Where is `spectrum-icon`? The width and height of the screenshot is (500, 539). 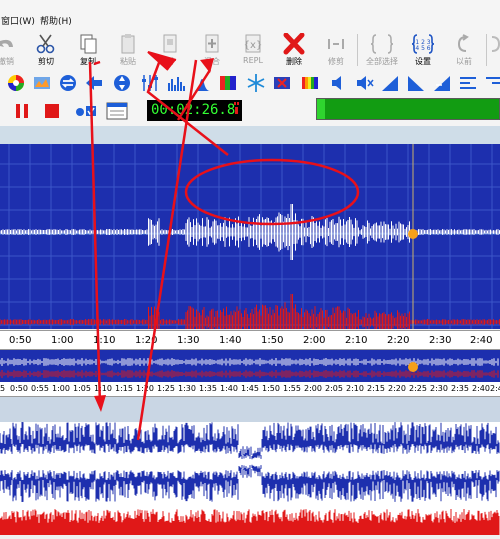 spectrum-icon is located at coordinates (42, 83).